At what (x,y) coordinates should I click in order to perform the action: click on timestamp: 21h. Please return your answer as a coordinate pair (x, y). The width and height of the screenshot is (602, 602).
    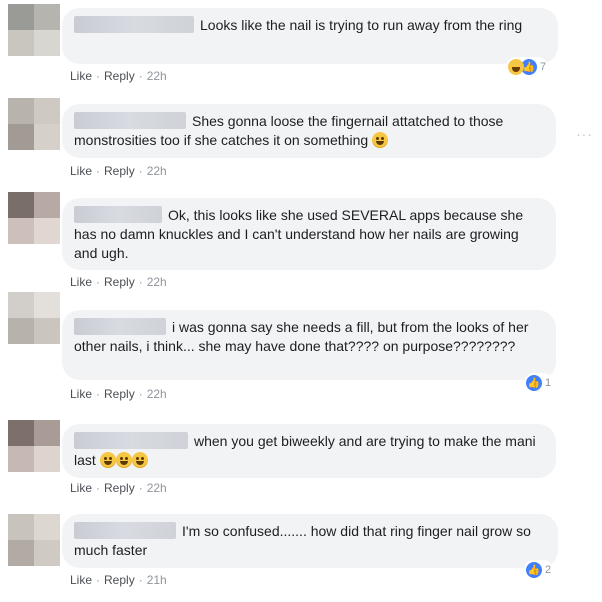
    Looking at the image, I should click on (157, 580).